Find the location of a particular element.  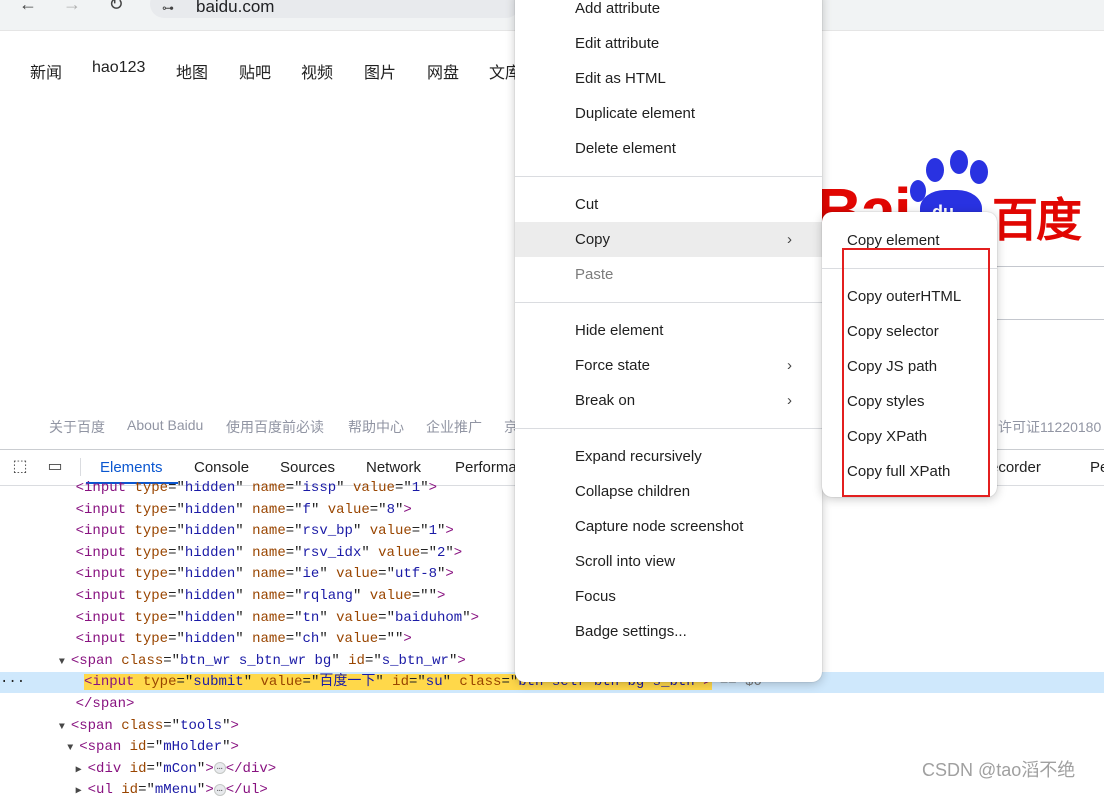

footer-link: 帮助中心 is located at coordinates (376, 427).